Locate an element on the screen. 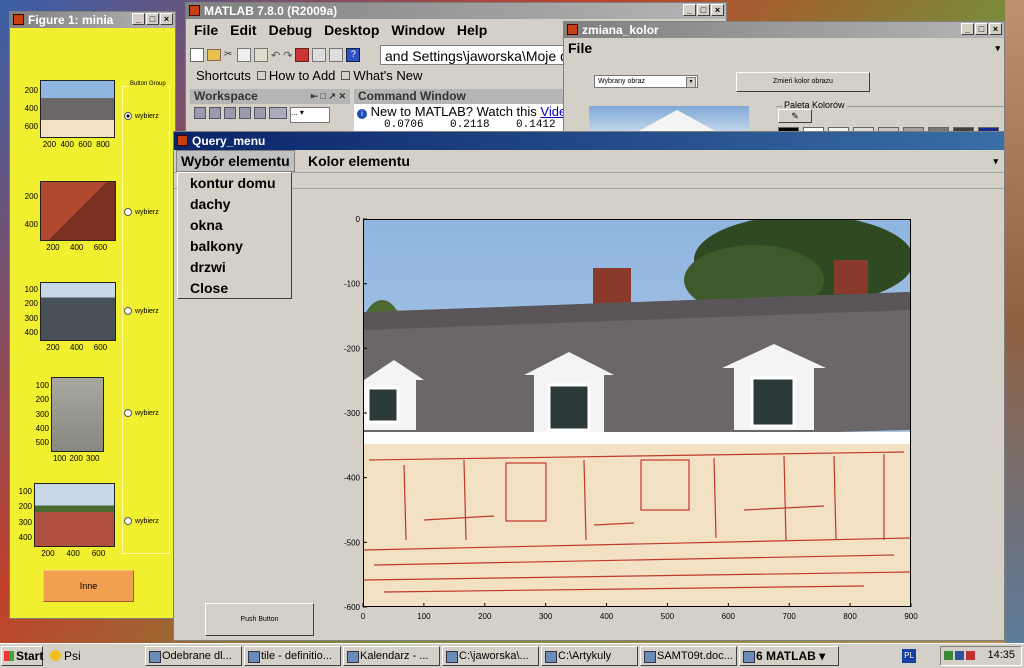 Image resolution: width=1024 pixels, height=668 pixels. new-variable-icon is located at coordinates (200, 113).